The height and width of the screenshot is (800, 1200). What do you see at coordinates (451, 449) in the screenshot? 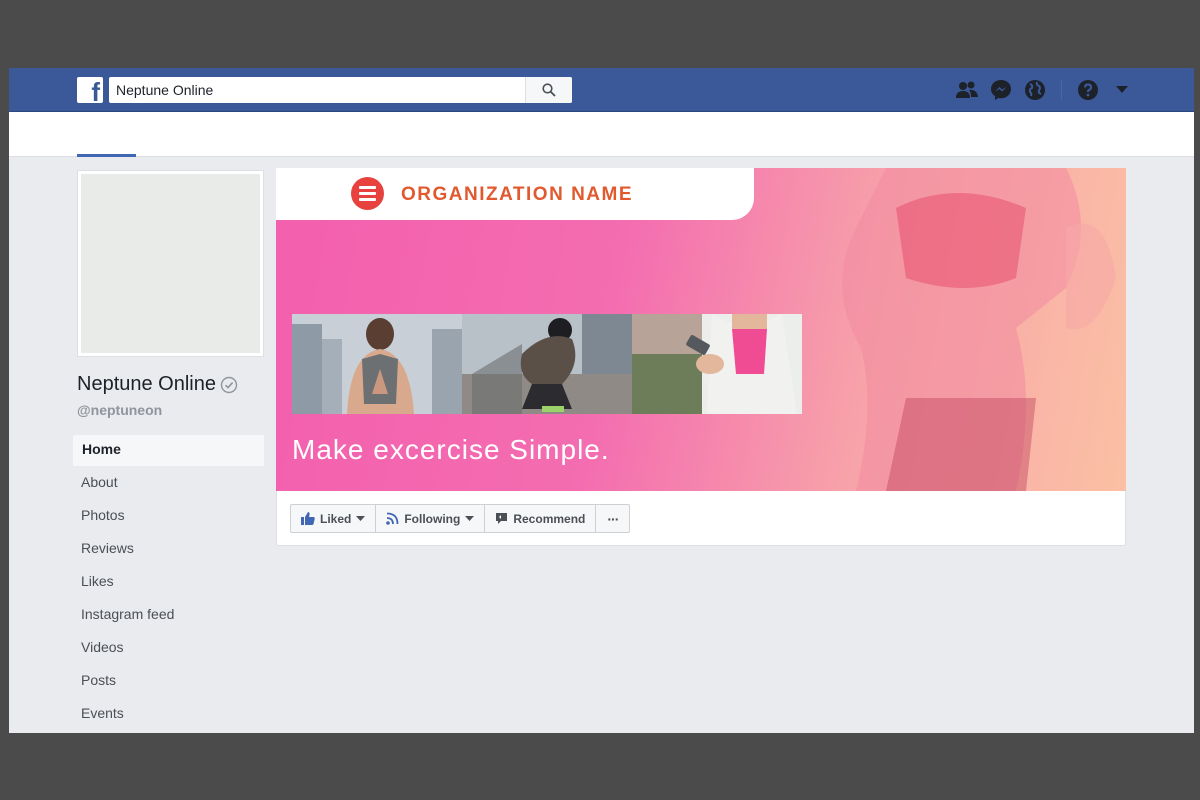
I see `cover-tagline: Make excercise Simple.` at bounding box center [451, 449].